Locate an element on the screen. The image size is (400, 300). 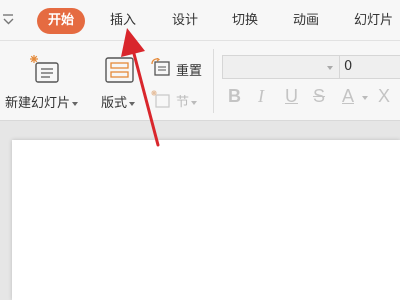
font-size-input: 0 is located at coordinates (369, 67).